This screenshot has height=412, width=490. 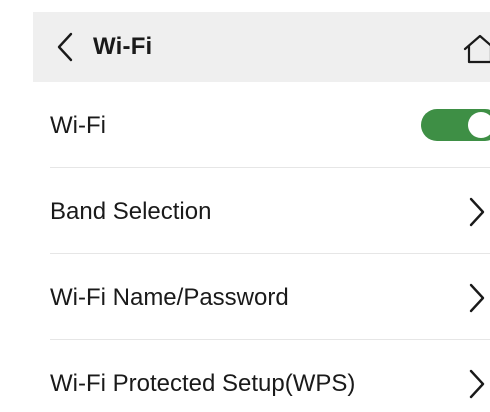 What do you see at coordinates (169, 297) in the screenshot?
I see `wifi-name-password-label: Wi-Fi Name/Password` at bounding box center [169, 297].